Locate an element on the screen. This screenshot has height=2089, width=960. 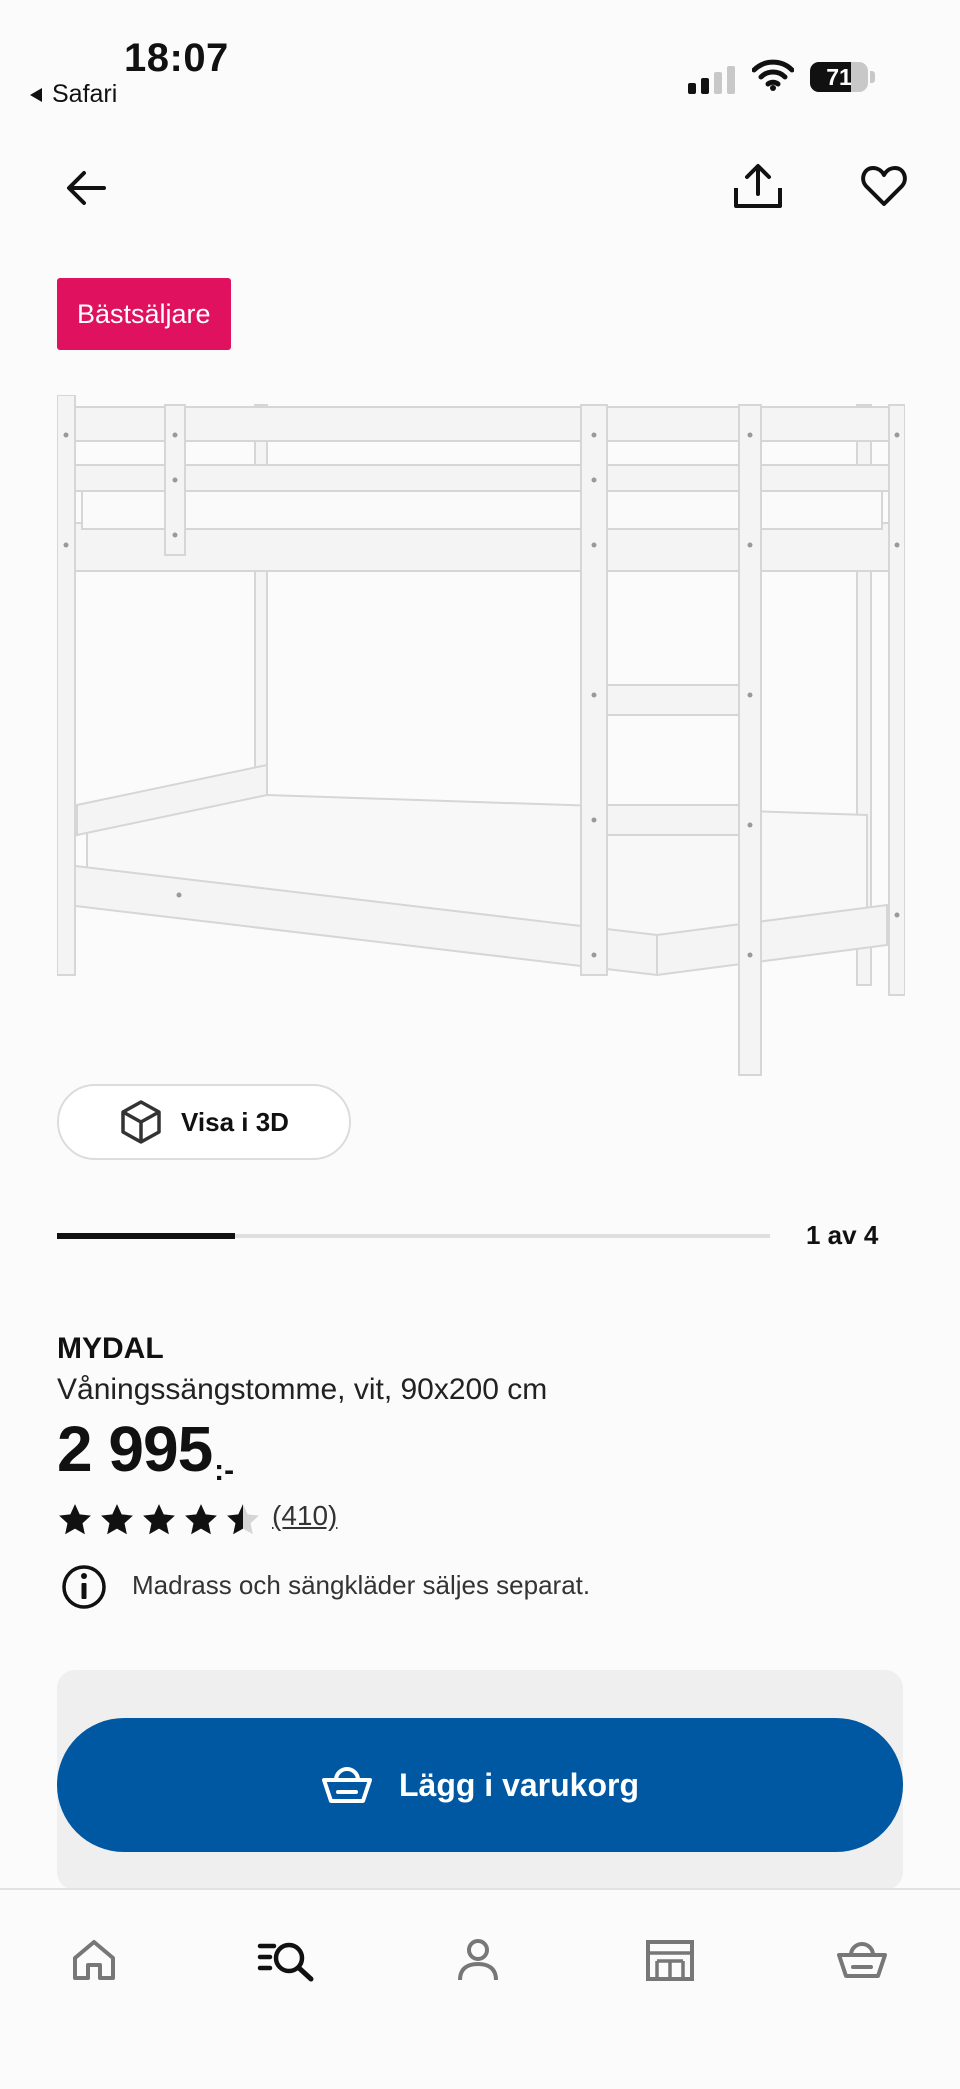
nav-home is located at coordinates (94, 1960).